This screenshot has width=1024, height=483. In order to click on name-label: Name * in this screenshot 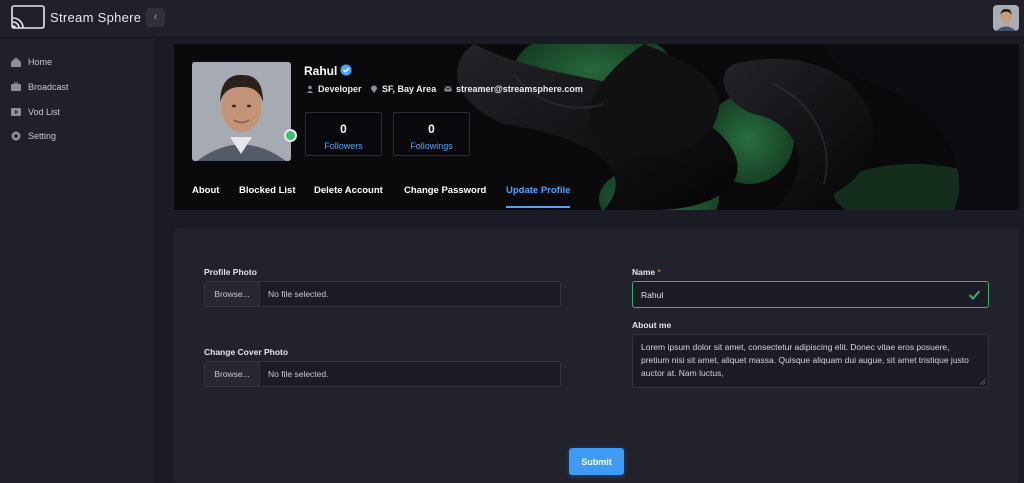, I will do `click(646, 272)`.